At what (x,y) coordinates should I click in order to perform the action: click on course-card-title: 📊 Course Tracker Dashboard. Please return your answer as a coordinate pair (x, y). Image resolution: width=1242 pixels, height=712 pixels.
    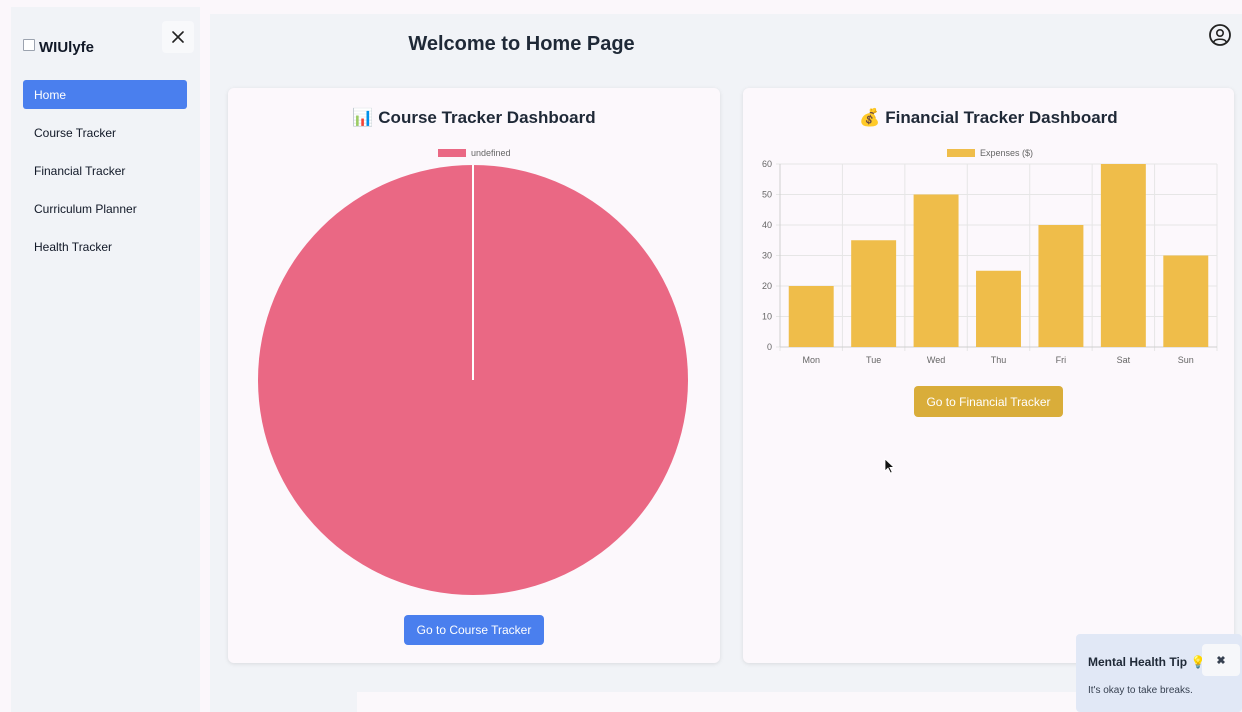
    Looking at the image, I should click on (474, 117).